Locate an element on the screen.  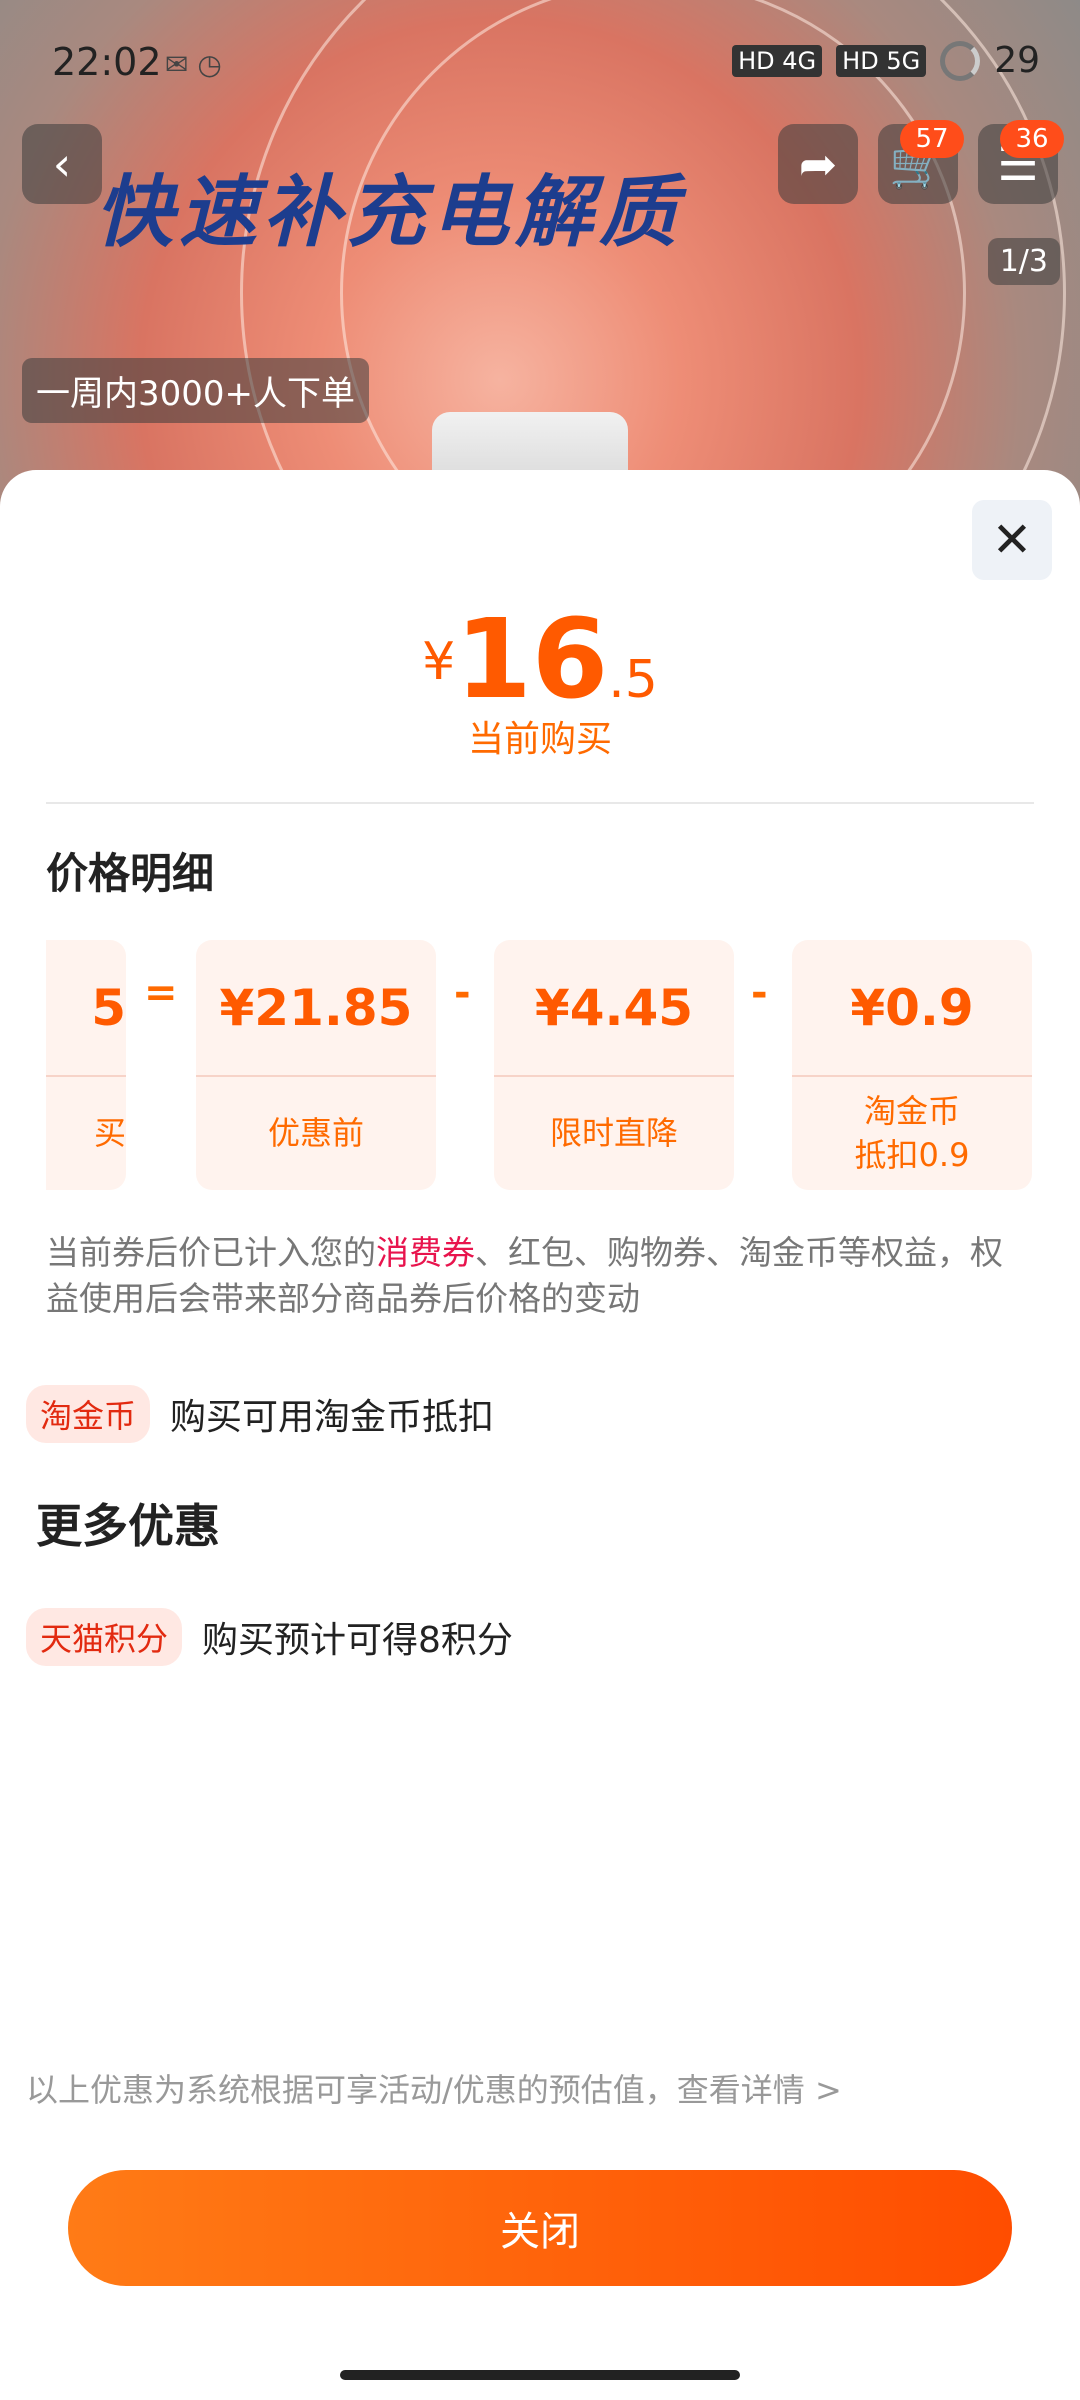
card-label: 限时直降 is located at coordinates (613, 1132).